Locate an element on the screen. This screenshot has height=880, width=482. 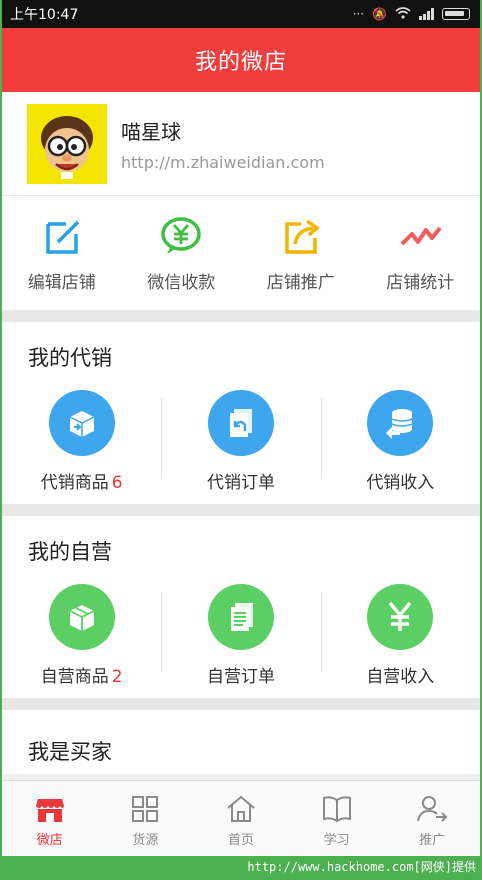
tab-promote: 推广 is located at coordinates (432, 818).